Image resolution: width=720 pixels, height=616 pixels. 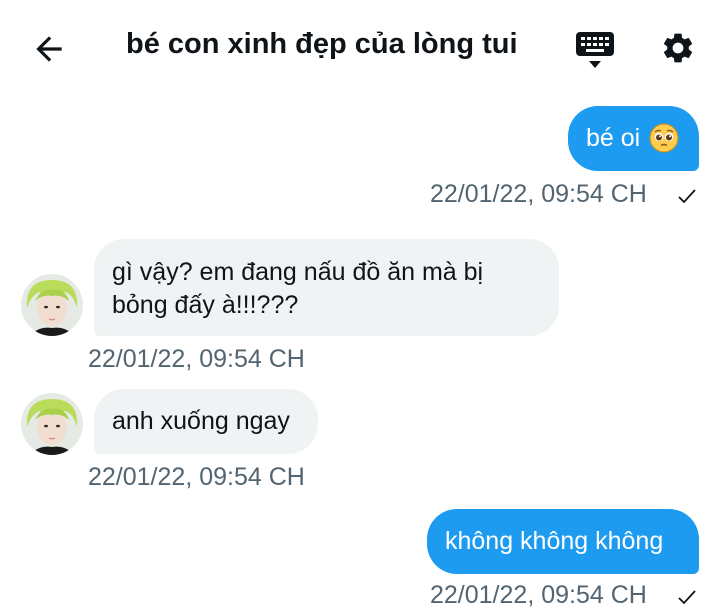 I want to click on keyboard-icon, so click(x=595, y=50).